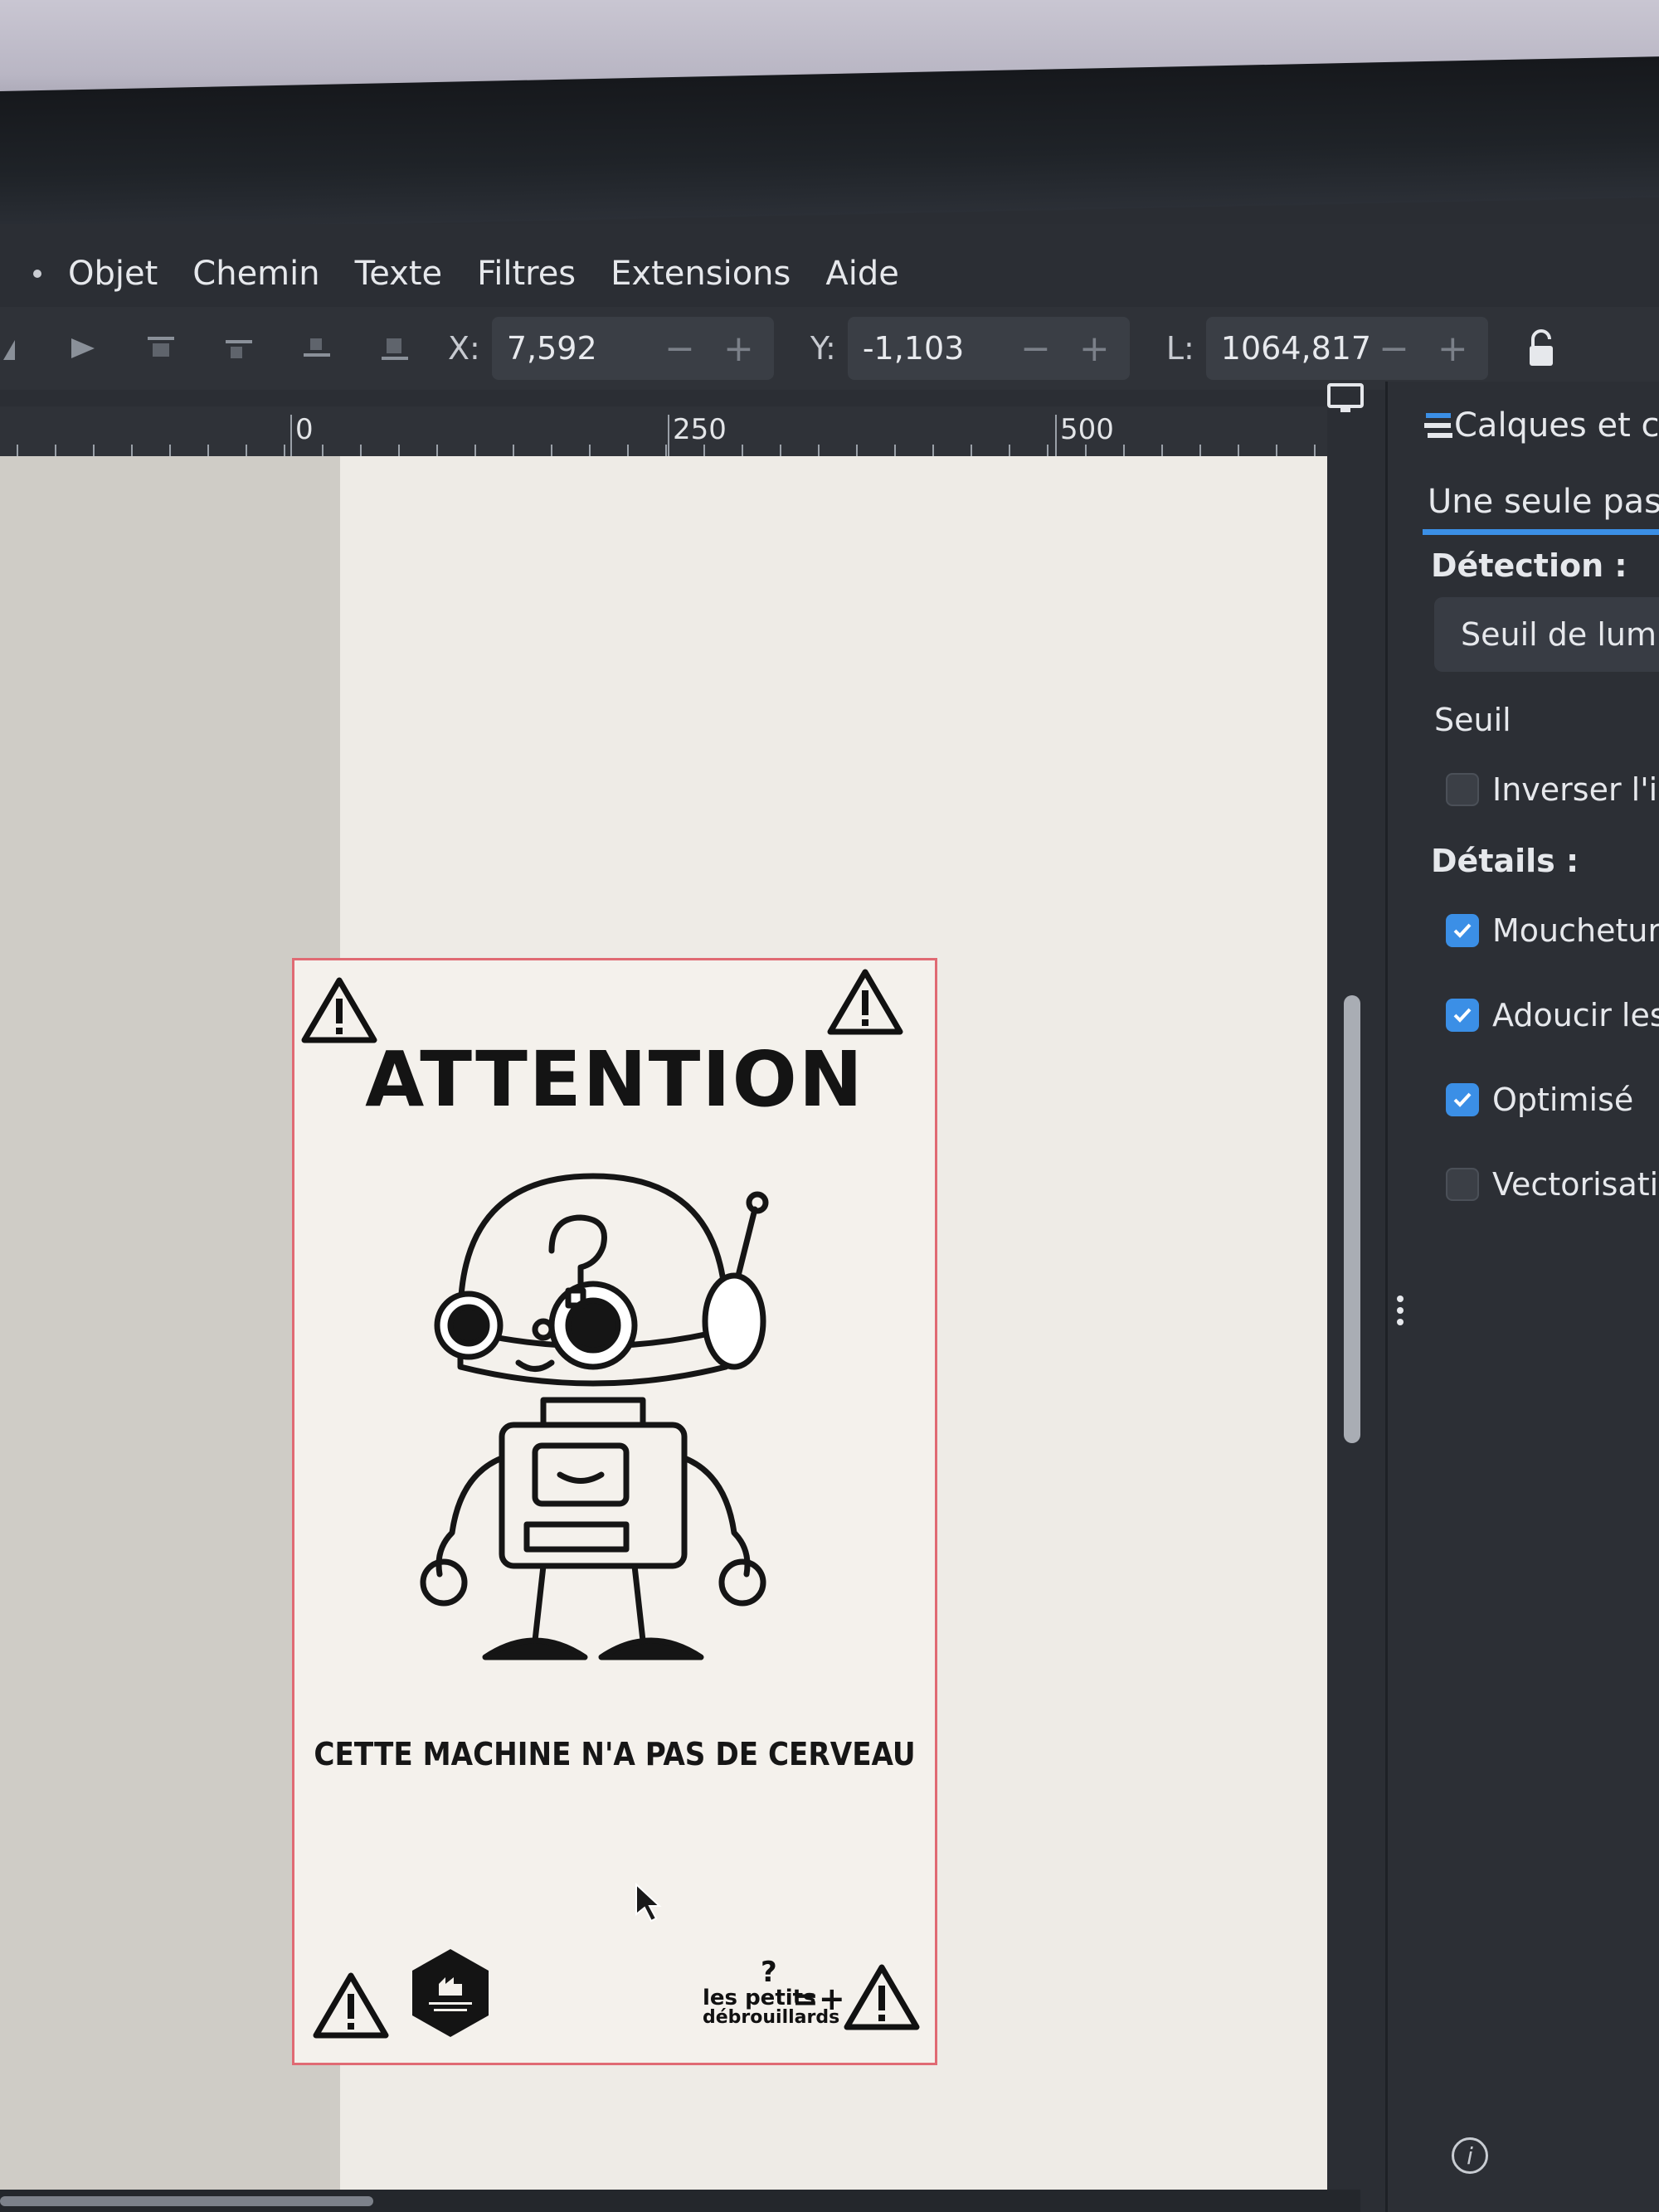 The image size is (1659, 2212). What do you see at coordinates (1541, 348) in the screenshot?
I see `lock-ratio-icon` at bounding box center [1541, 348].